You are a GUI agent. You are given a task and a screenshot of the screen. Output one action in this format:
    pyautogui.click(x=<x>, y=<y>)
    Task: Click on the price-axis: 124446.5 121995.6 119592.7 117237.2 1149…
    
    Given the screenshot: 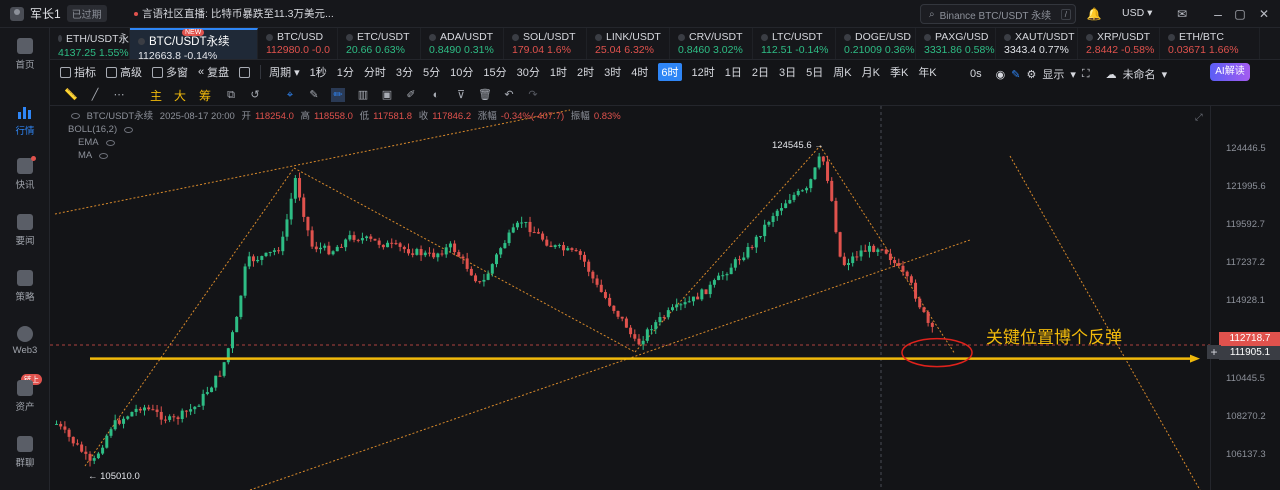 What is the action you would take?
    pyautogui.click(x=1245, y=298)
    